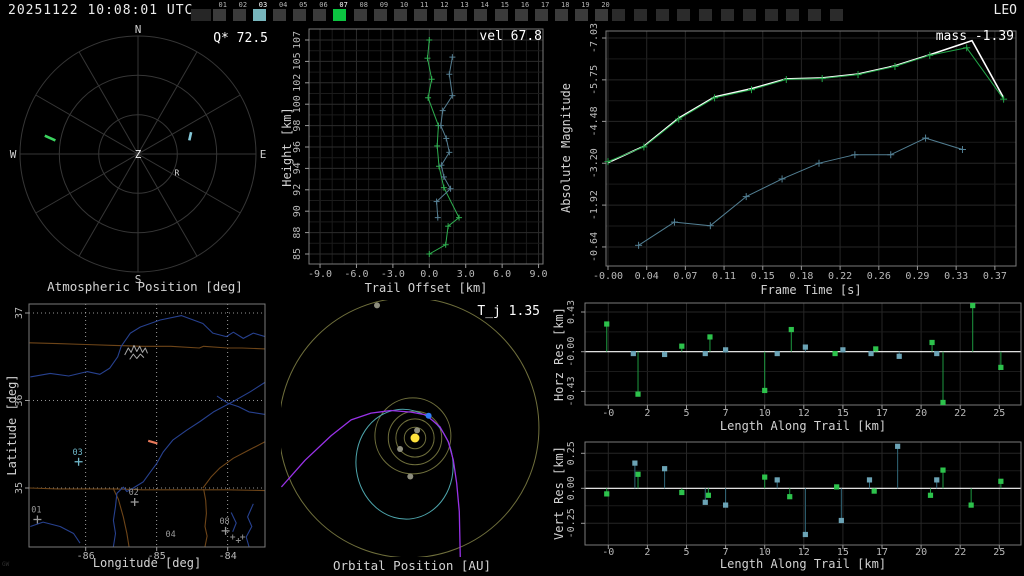  What do you see at coordinates (508, 311) in the screenshot?
I see `tisserand-stat: T_j 1.35` at bounding box center [508, 311].